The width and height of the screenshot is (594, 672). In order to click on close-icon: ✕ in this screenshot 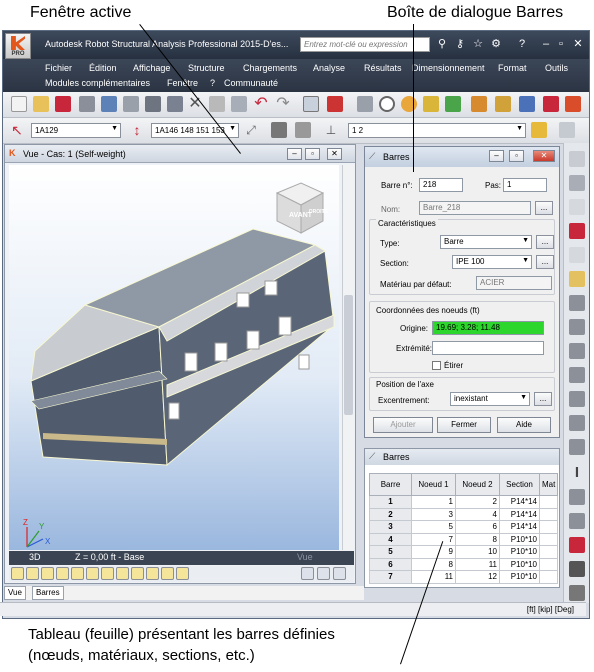, I will do `click(578, 44)`.